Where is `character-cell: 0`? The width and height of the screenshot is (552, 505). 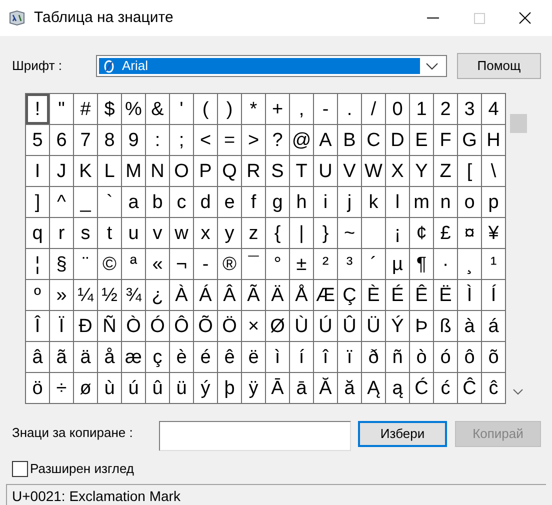 character-cell: 0 is located at coordinates (397, 109).